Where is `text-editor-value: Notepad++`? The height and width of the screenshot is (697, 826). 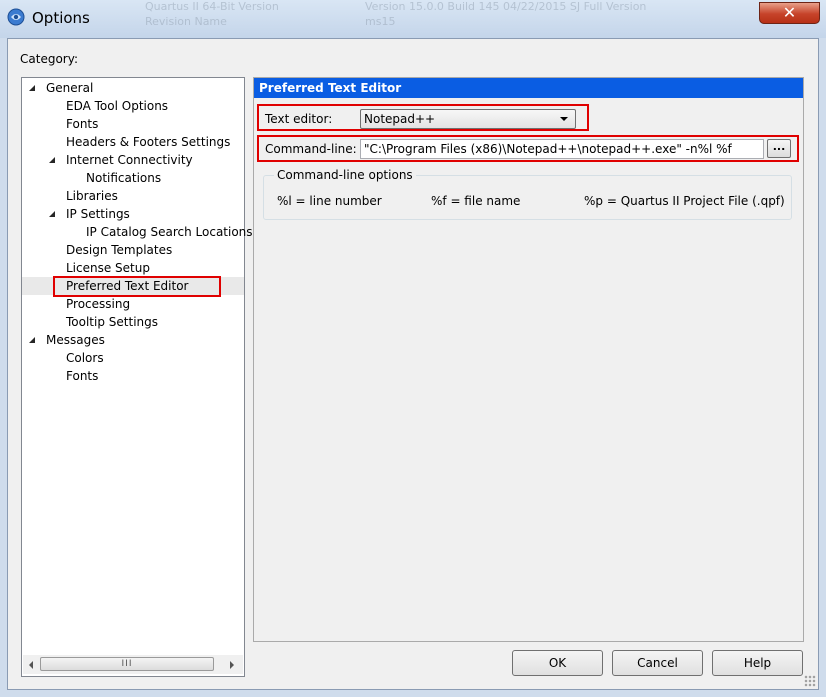 text-editor-value: Notepad++ is located at coordinates (400, 119).